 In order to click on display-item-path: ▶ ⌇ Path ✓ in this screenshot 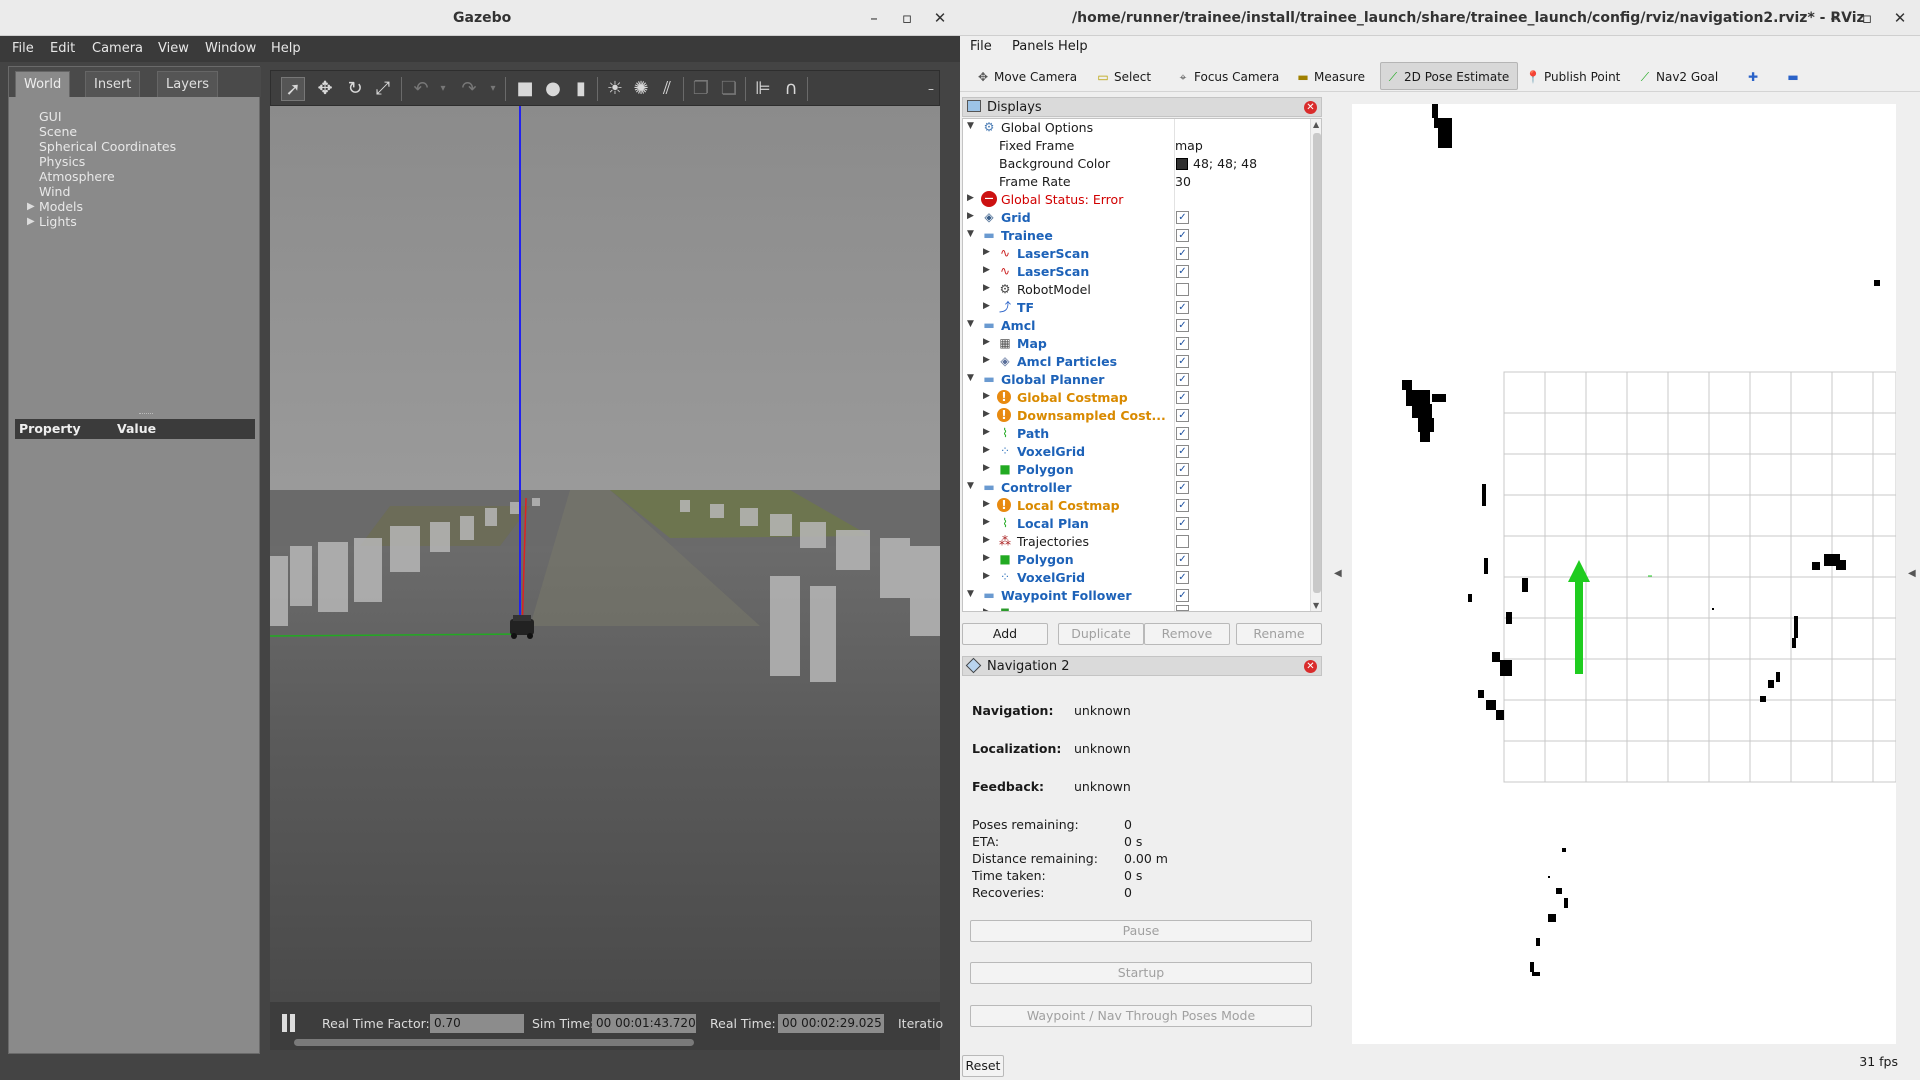, I will do `click(1135, 434)`.